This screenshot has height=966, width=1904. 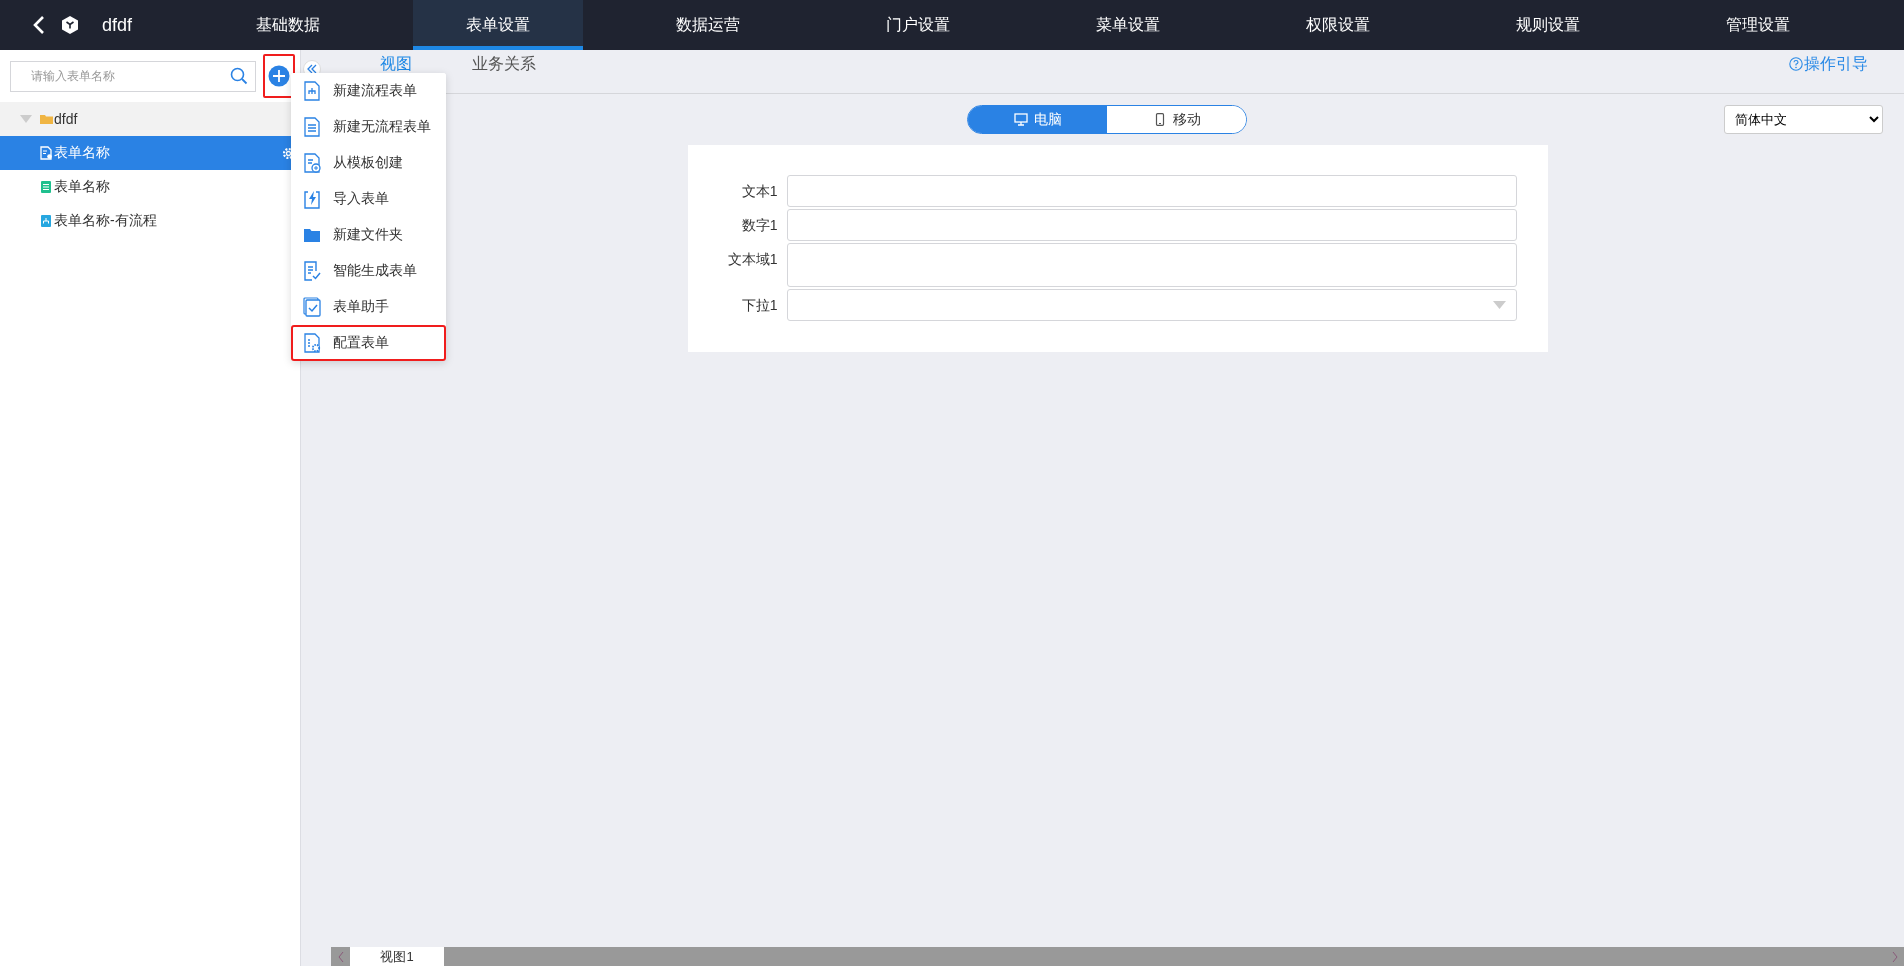 What do you see at coordinates (1151, 265) in the screenshot?
I see `text-area` at bounding box center [1151, 265].